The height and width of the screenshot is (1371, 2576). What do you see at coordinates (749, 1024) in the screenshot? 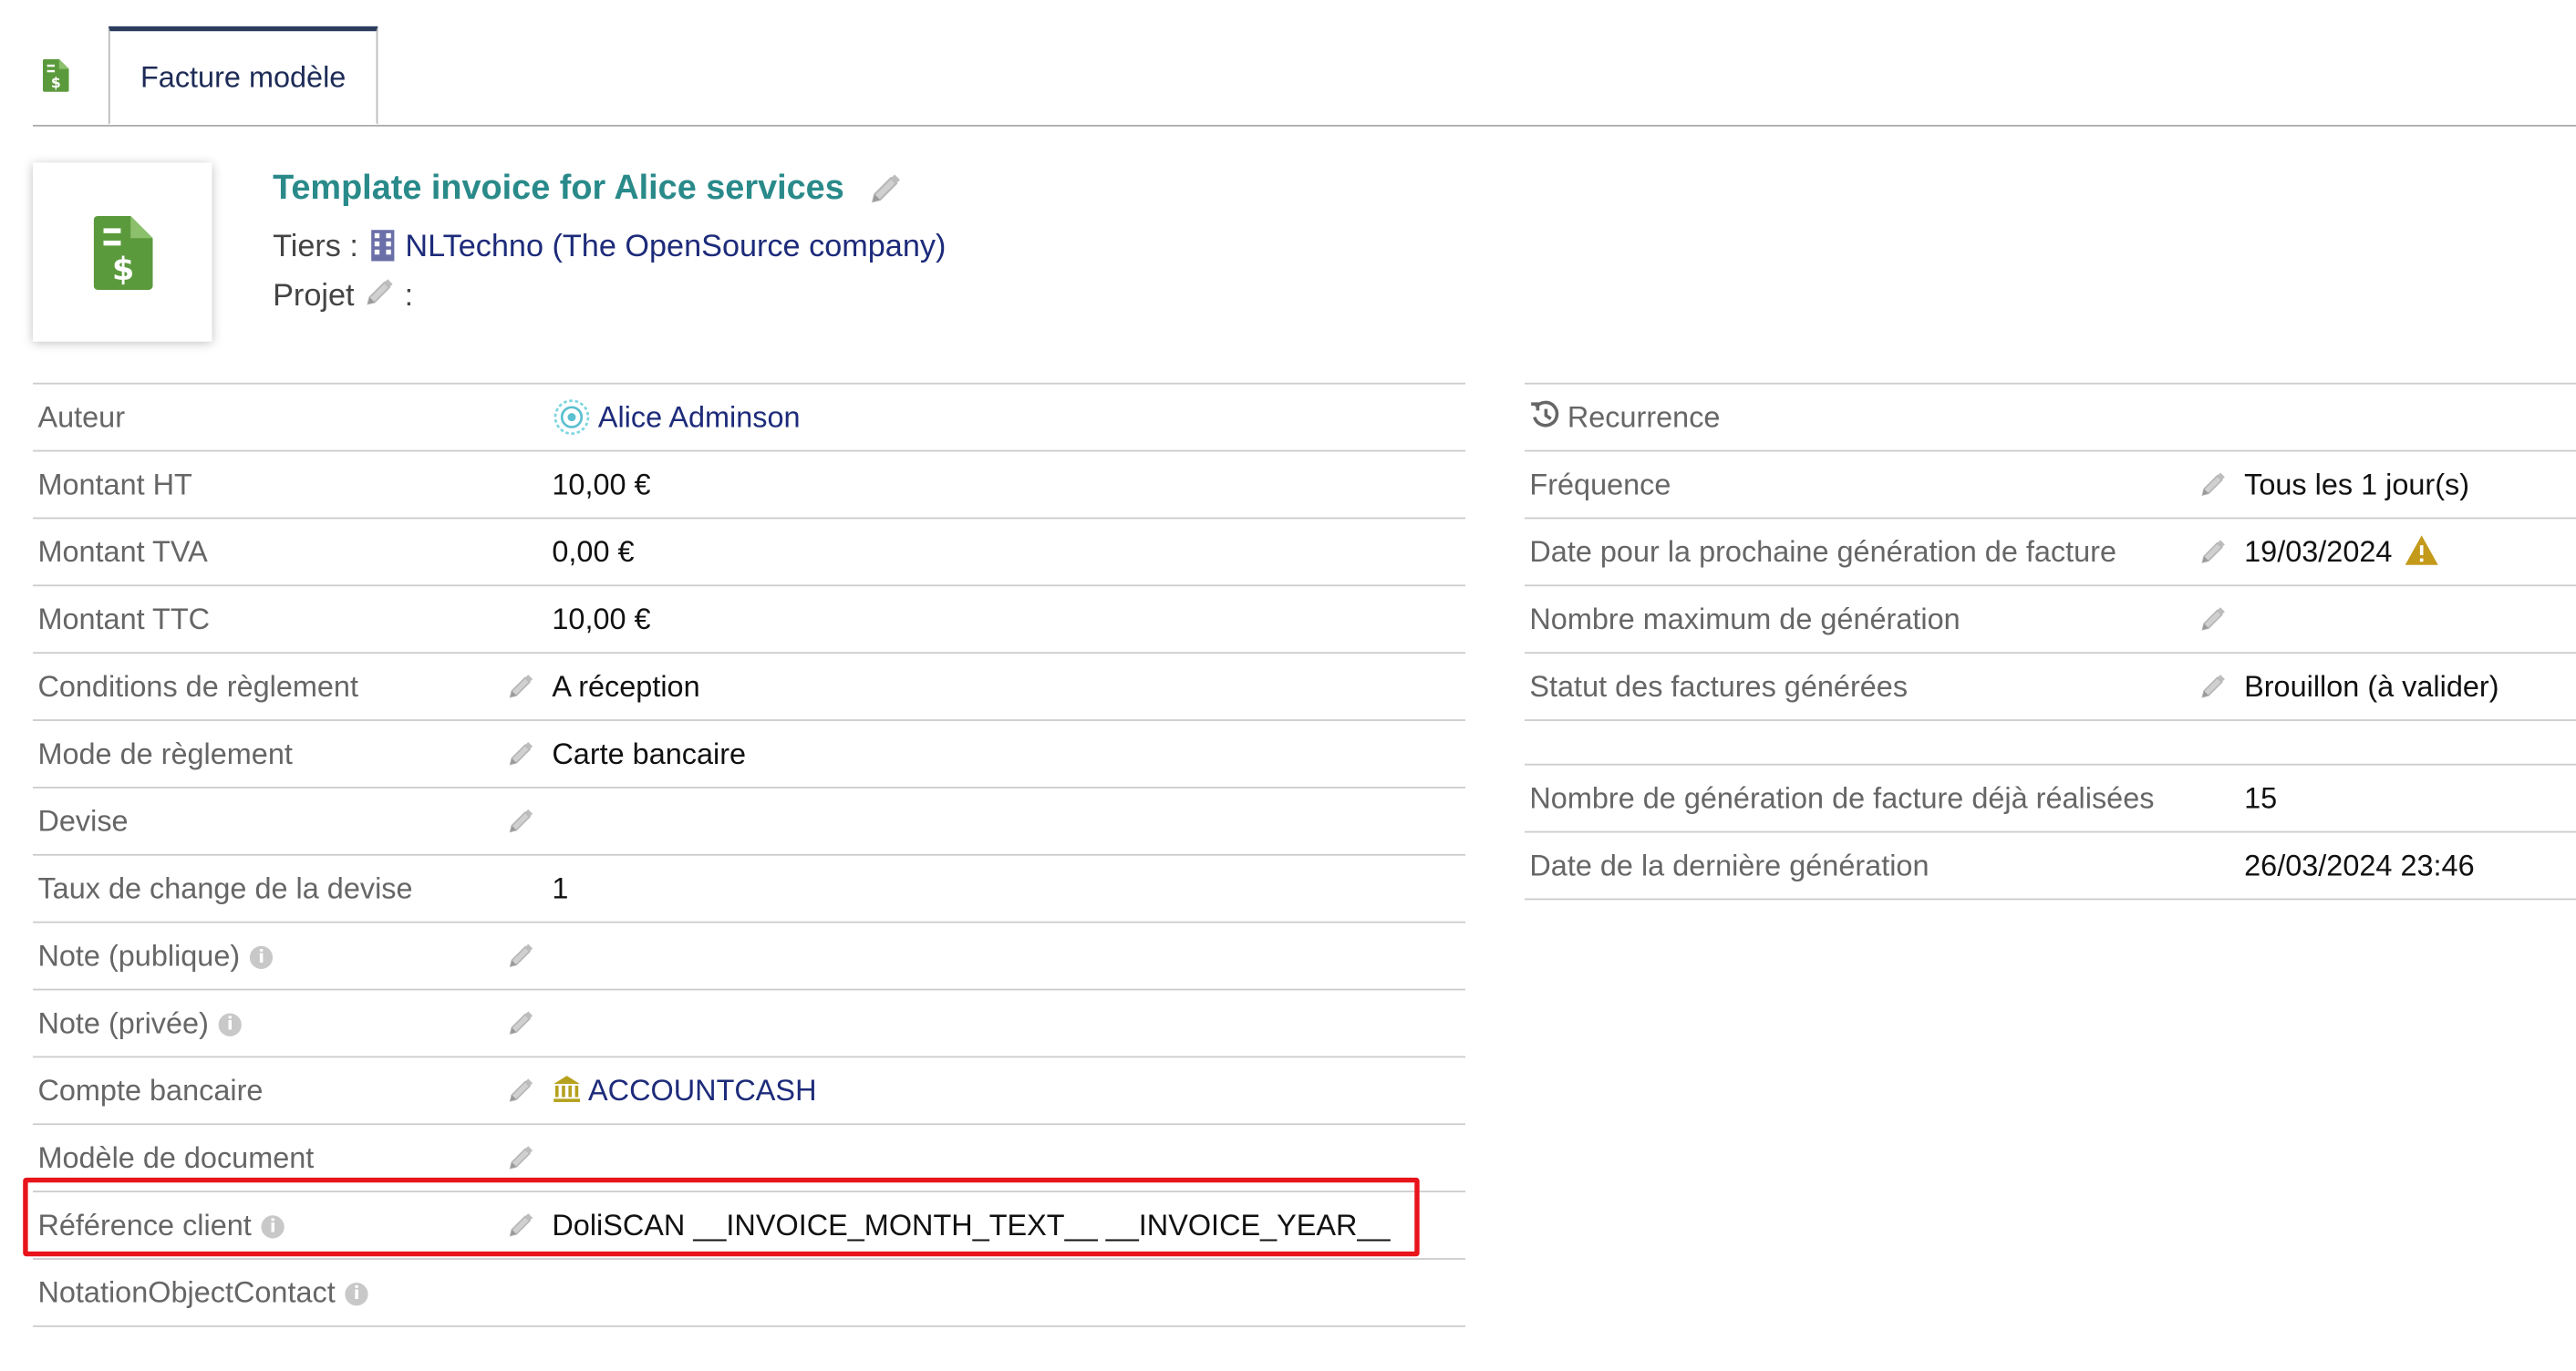
I see `table-row: Note (privée) i` at bounding box center [749, 1024].